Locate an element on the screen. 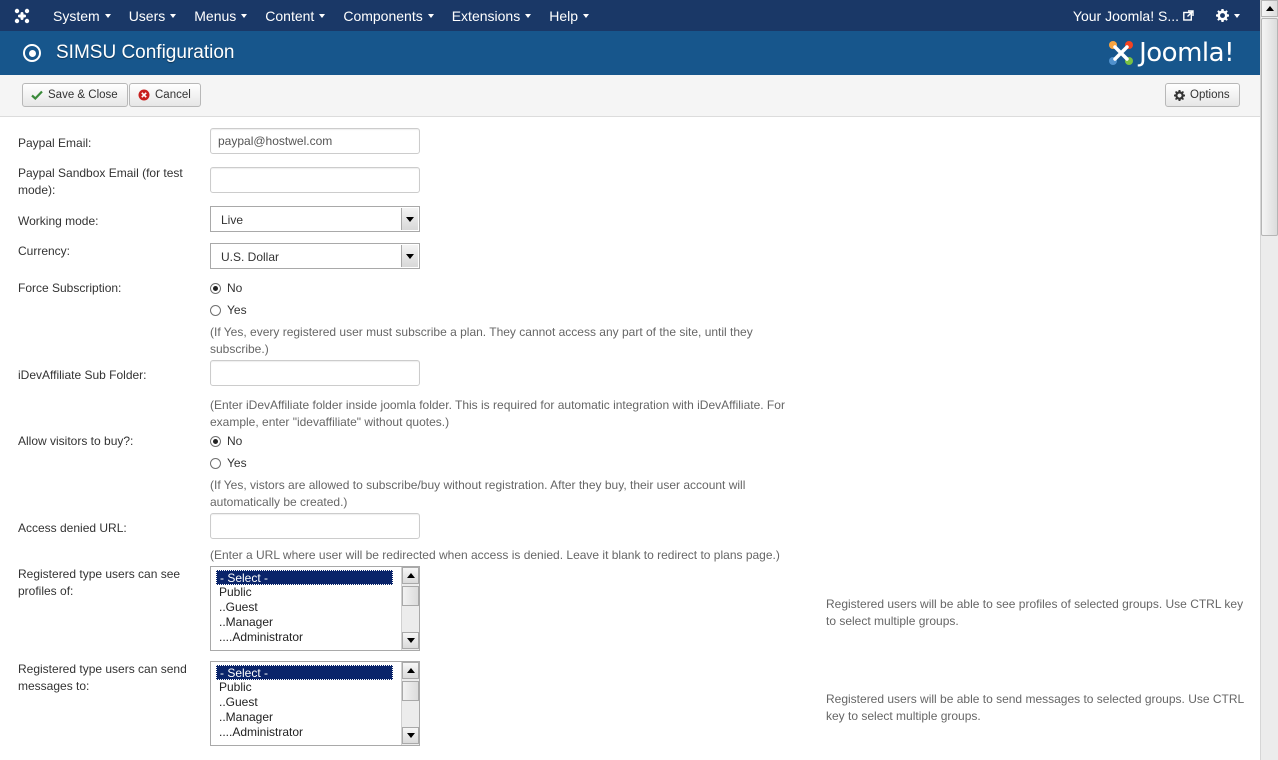 The height and width of the screenshot is (760, 1278). working-mode-label: Working mode: is located at coordinates (58, 221).